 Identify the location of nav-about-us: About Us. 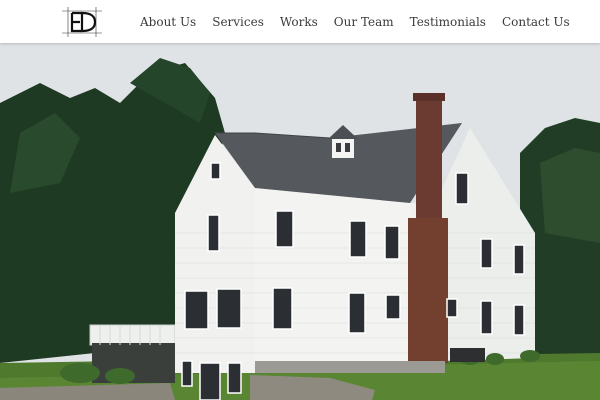
(168, 22).